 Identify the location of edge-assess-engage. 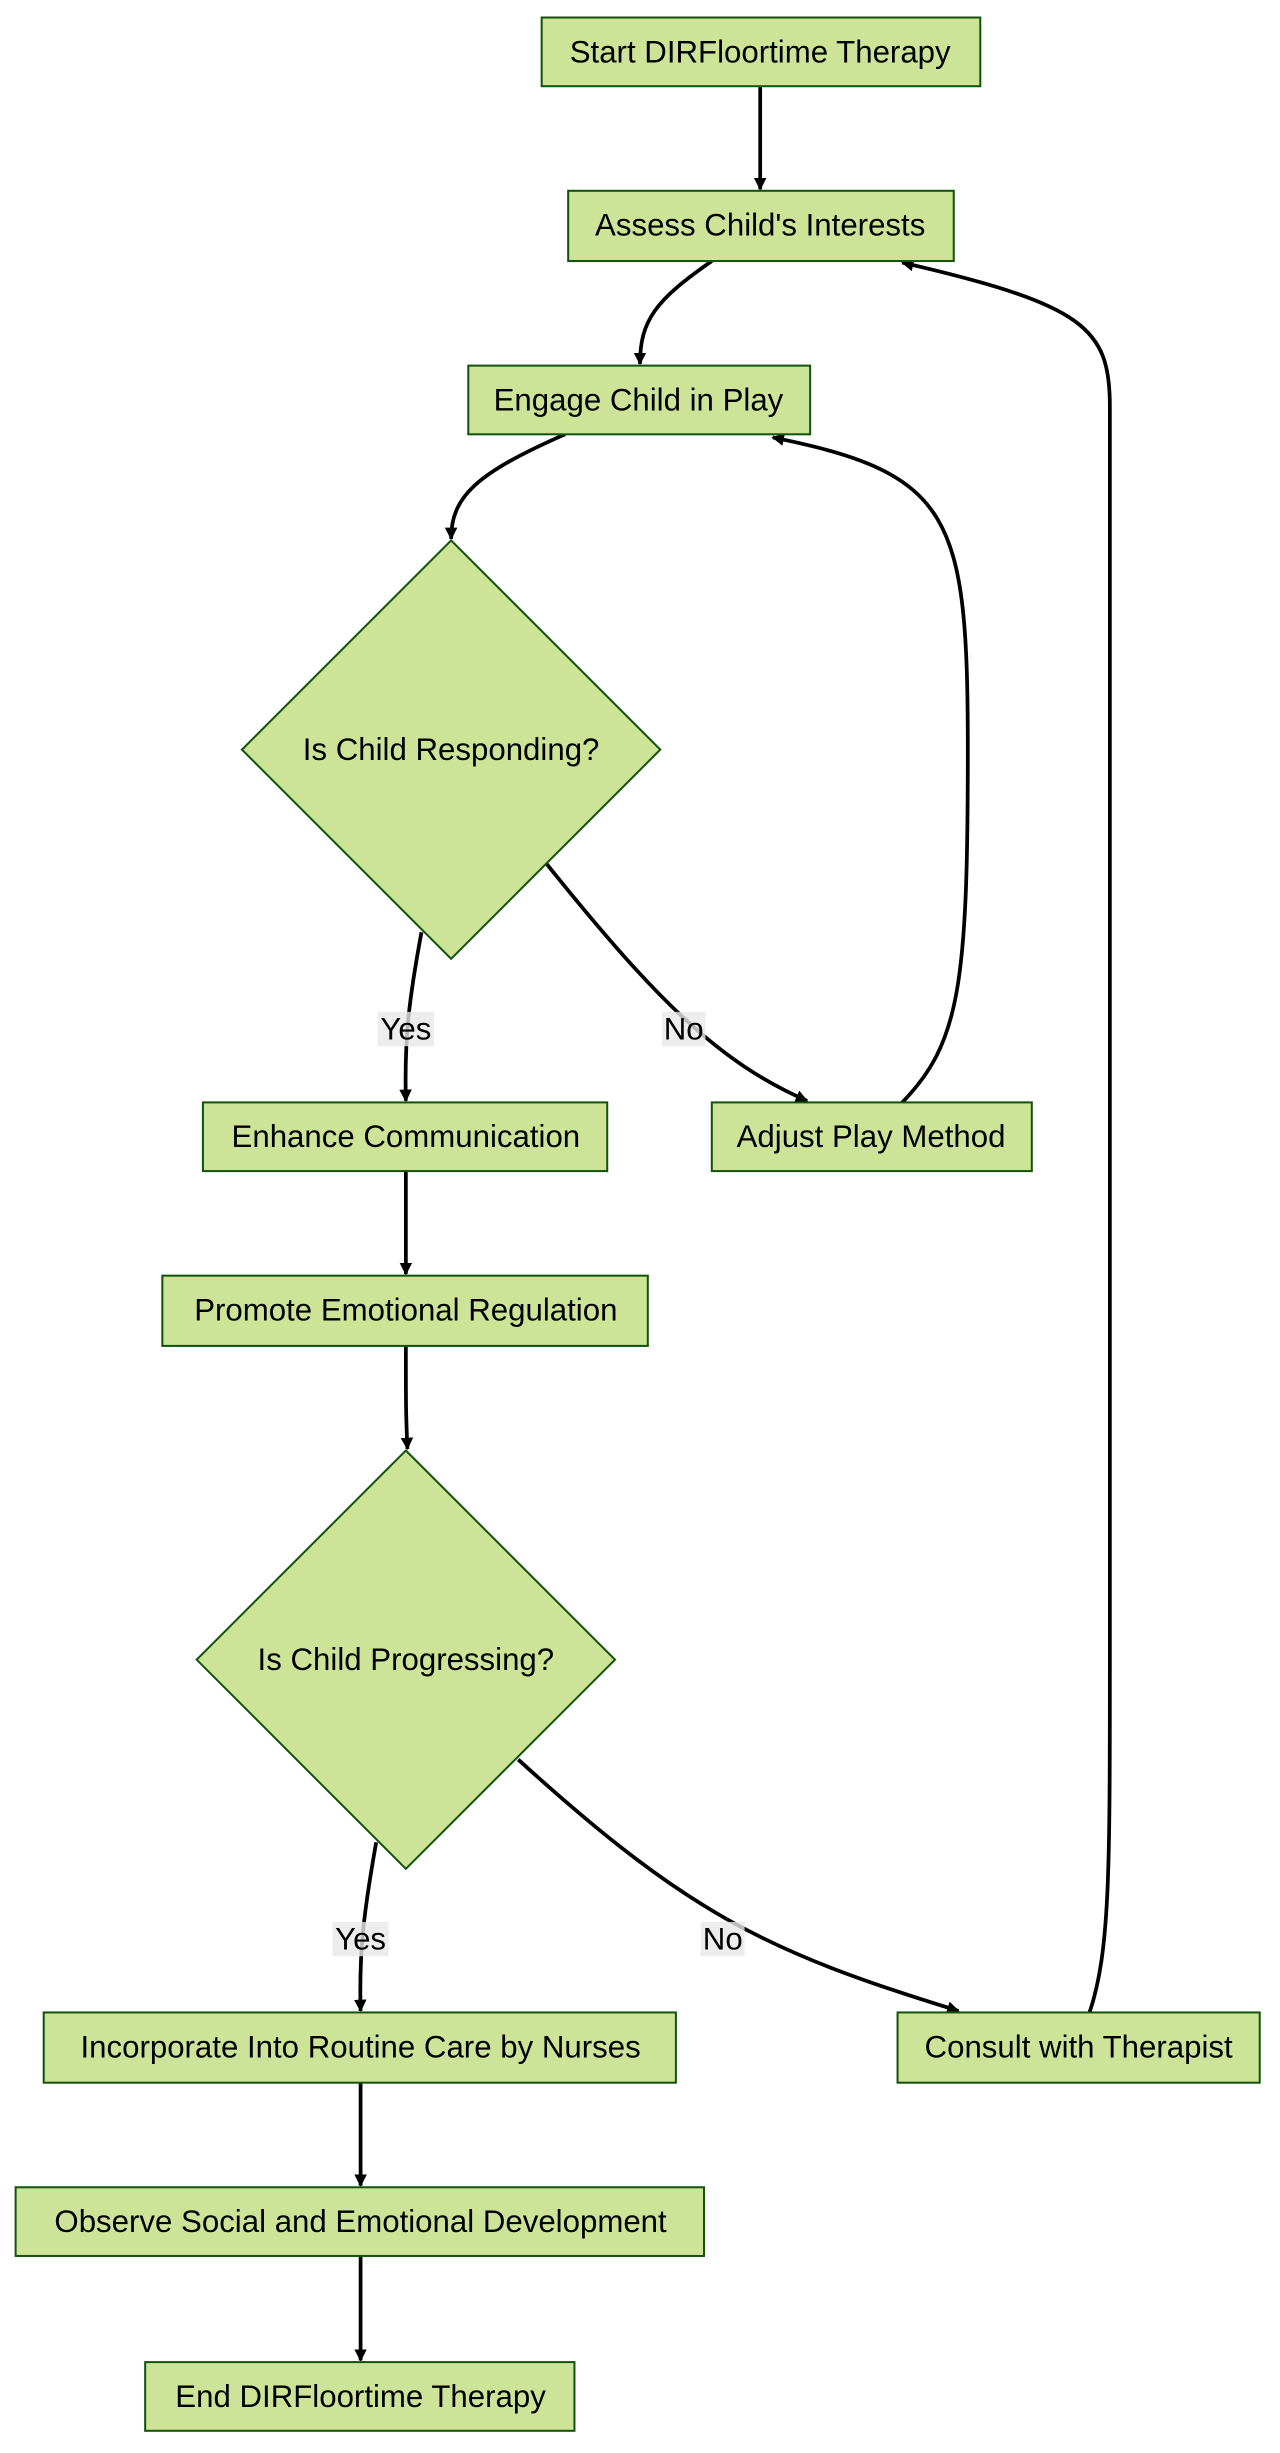
(673, 312).